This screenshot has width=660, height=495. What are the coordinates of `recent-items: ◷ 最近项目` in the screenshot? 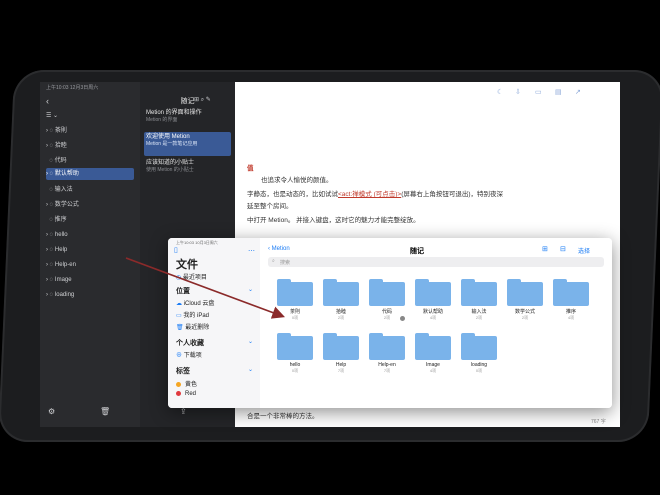 It's located at (191, 276).